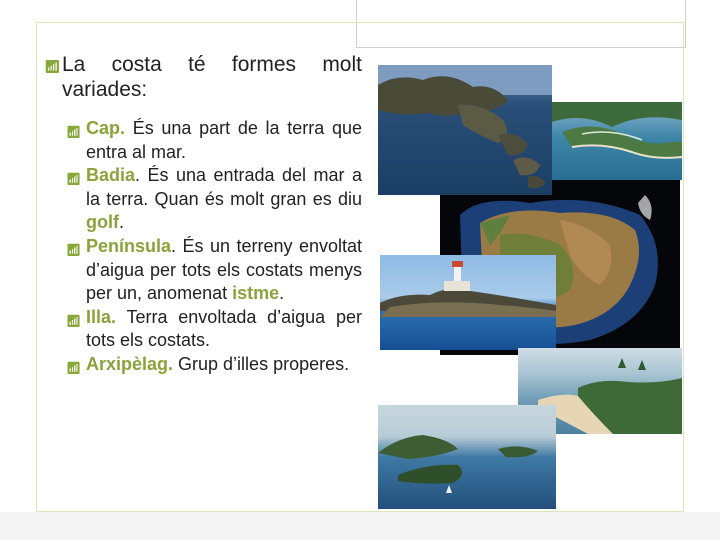 Image resolution: width=720 pixels, height=540 pixels. What do you see at coordinates (122, 222) in the screenshot?
I see `definition-badia-end: .` at bounding box center [122, 222].